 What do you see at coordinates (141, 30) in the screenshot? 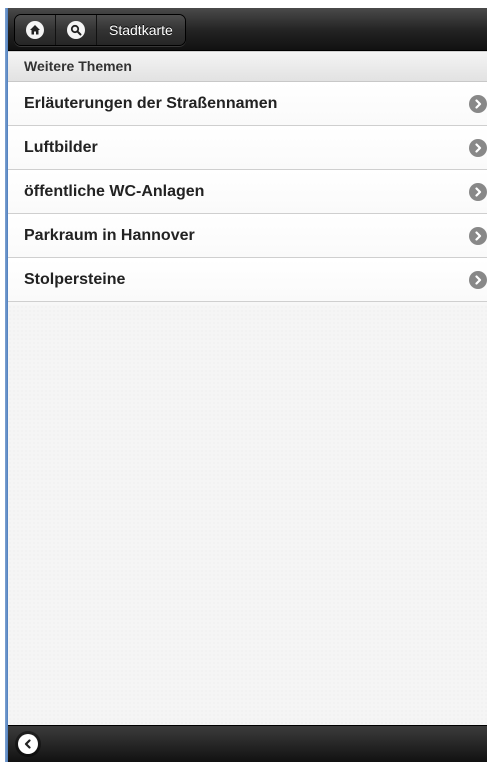
I see `stadtkarte-button: Stadtkarte` at bounding box center [141, 30].